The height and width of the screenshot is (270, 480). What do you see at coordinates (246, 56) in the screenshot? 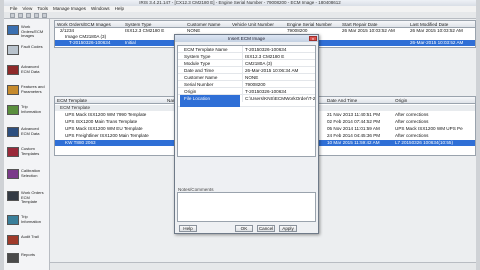
I see `property-row: System Type ISX12.3 CM2180 E` at bounding box center [246, 56].